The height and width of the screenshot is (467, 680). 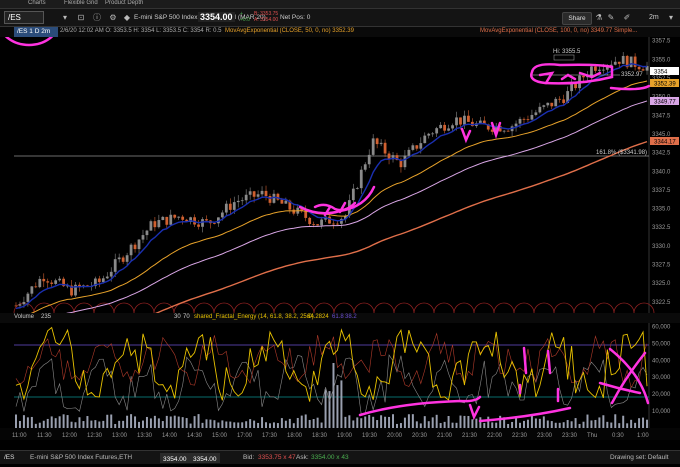 What do you see at coordinates (81, 3) in the screenshot?
I see `tab-flexible-grid: Flexible Grid` at bounding box center [81, 3].